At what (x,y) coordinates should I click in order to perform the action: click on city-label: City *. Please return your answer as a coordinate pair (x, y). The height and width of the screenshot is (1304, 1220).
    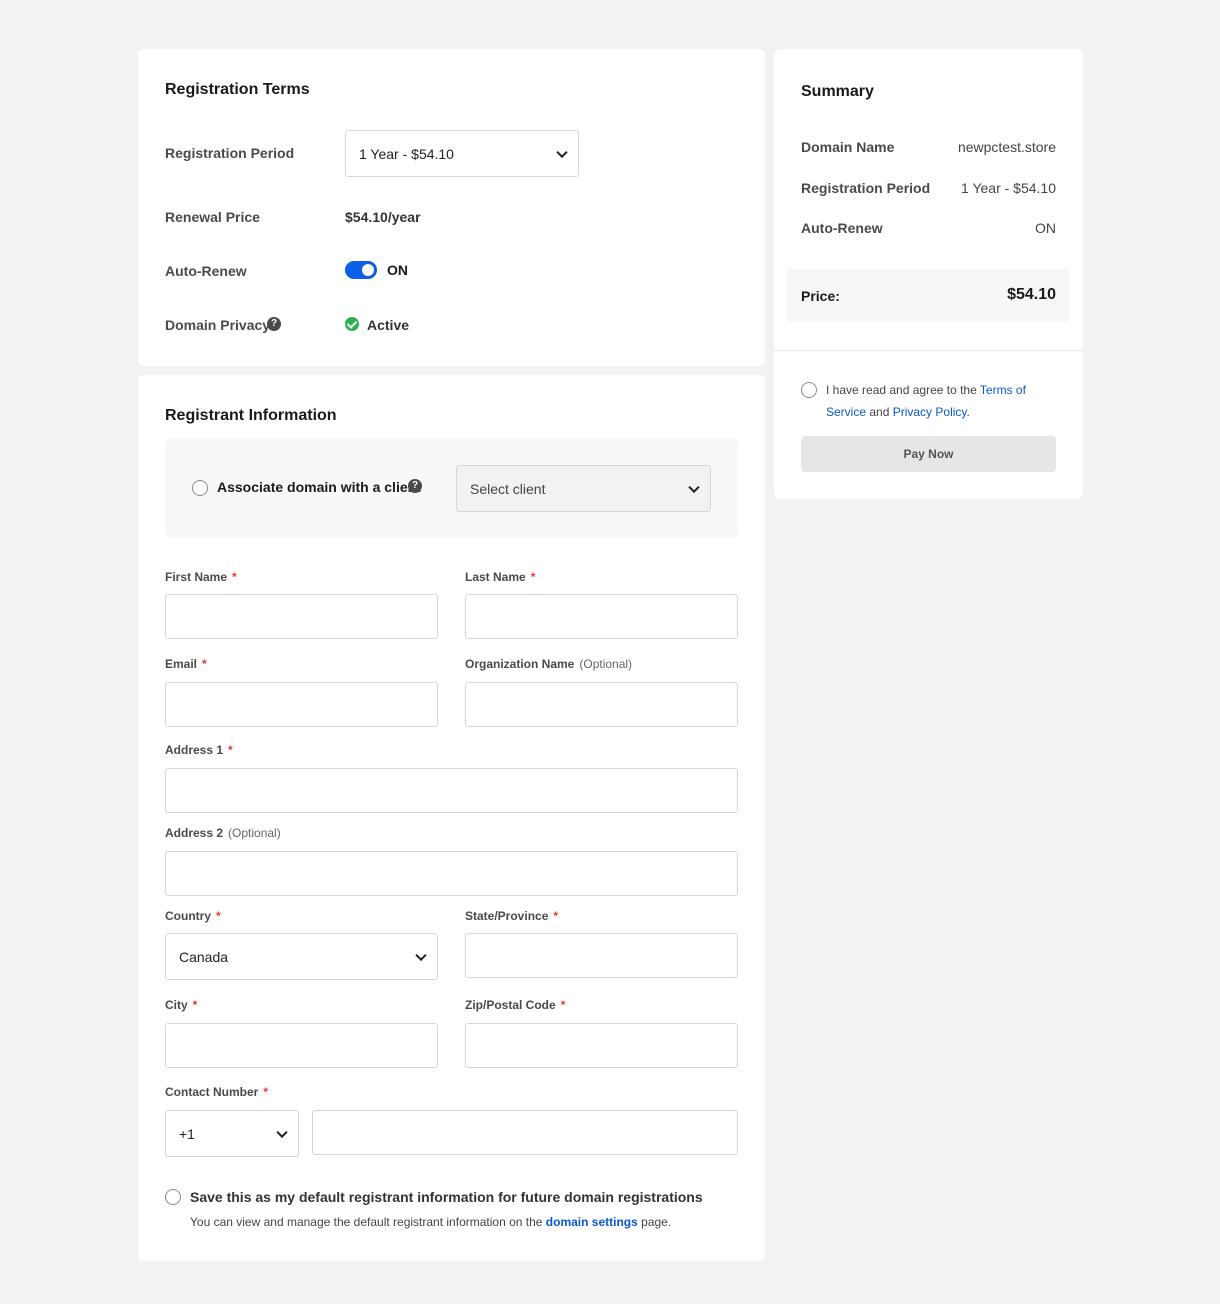
    Looking at the image, I should click on (181, 1005).